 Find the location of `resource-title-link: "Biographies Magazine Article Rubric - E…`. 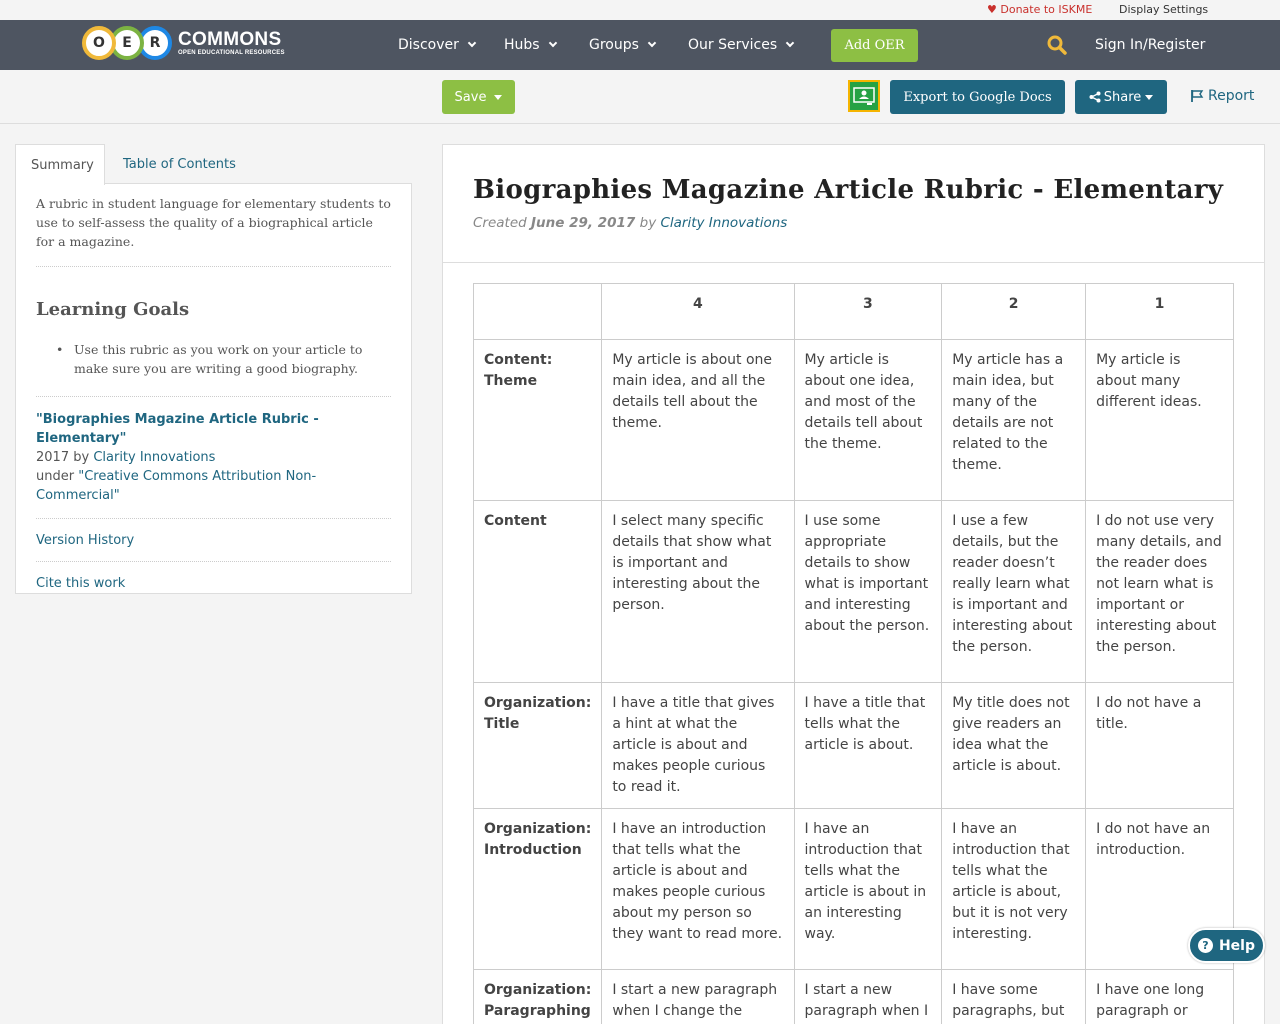

resource-title-link: "Biographies Magazine Article Rubric - E… is located at coordinates (177, 429).